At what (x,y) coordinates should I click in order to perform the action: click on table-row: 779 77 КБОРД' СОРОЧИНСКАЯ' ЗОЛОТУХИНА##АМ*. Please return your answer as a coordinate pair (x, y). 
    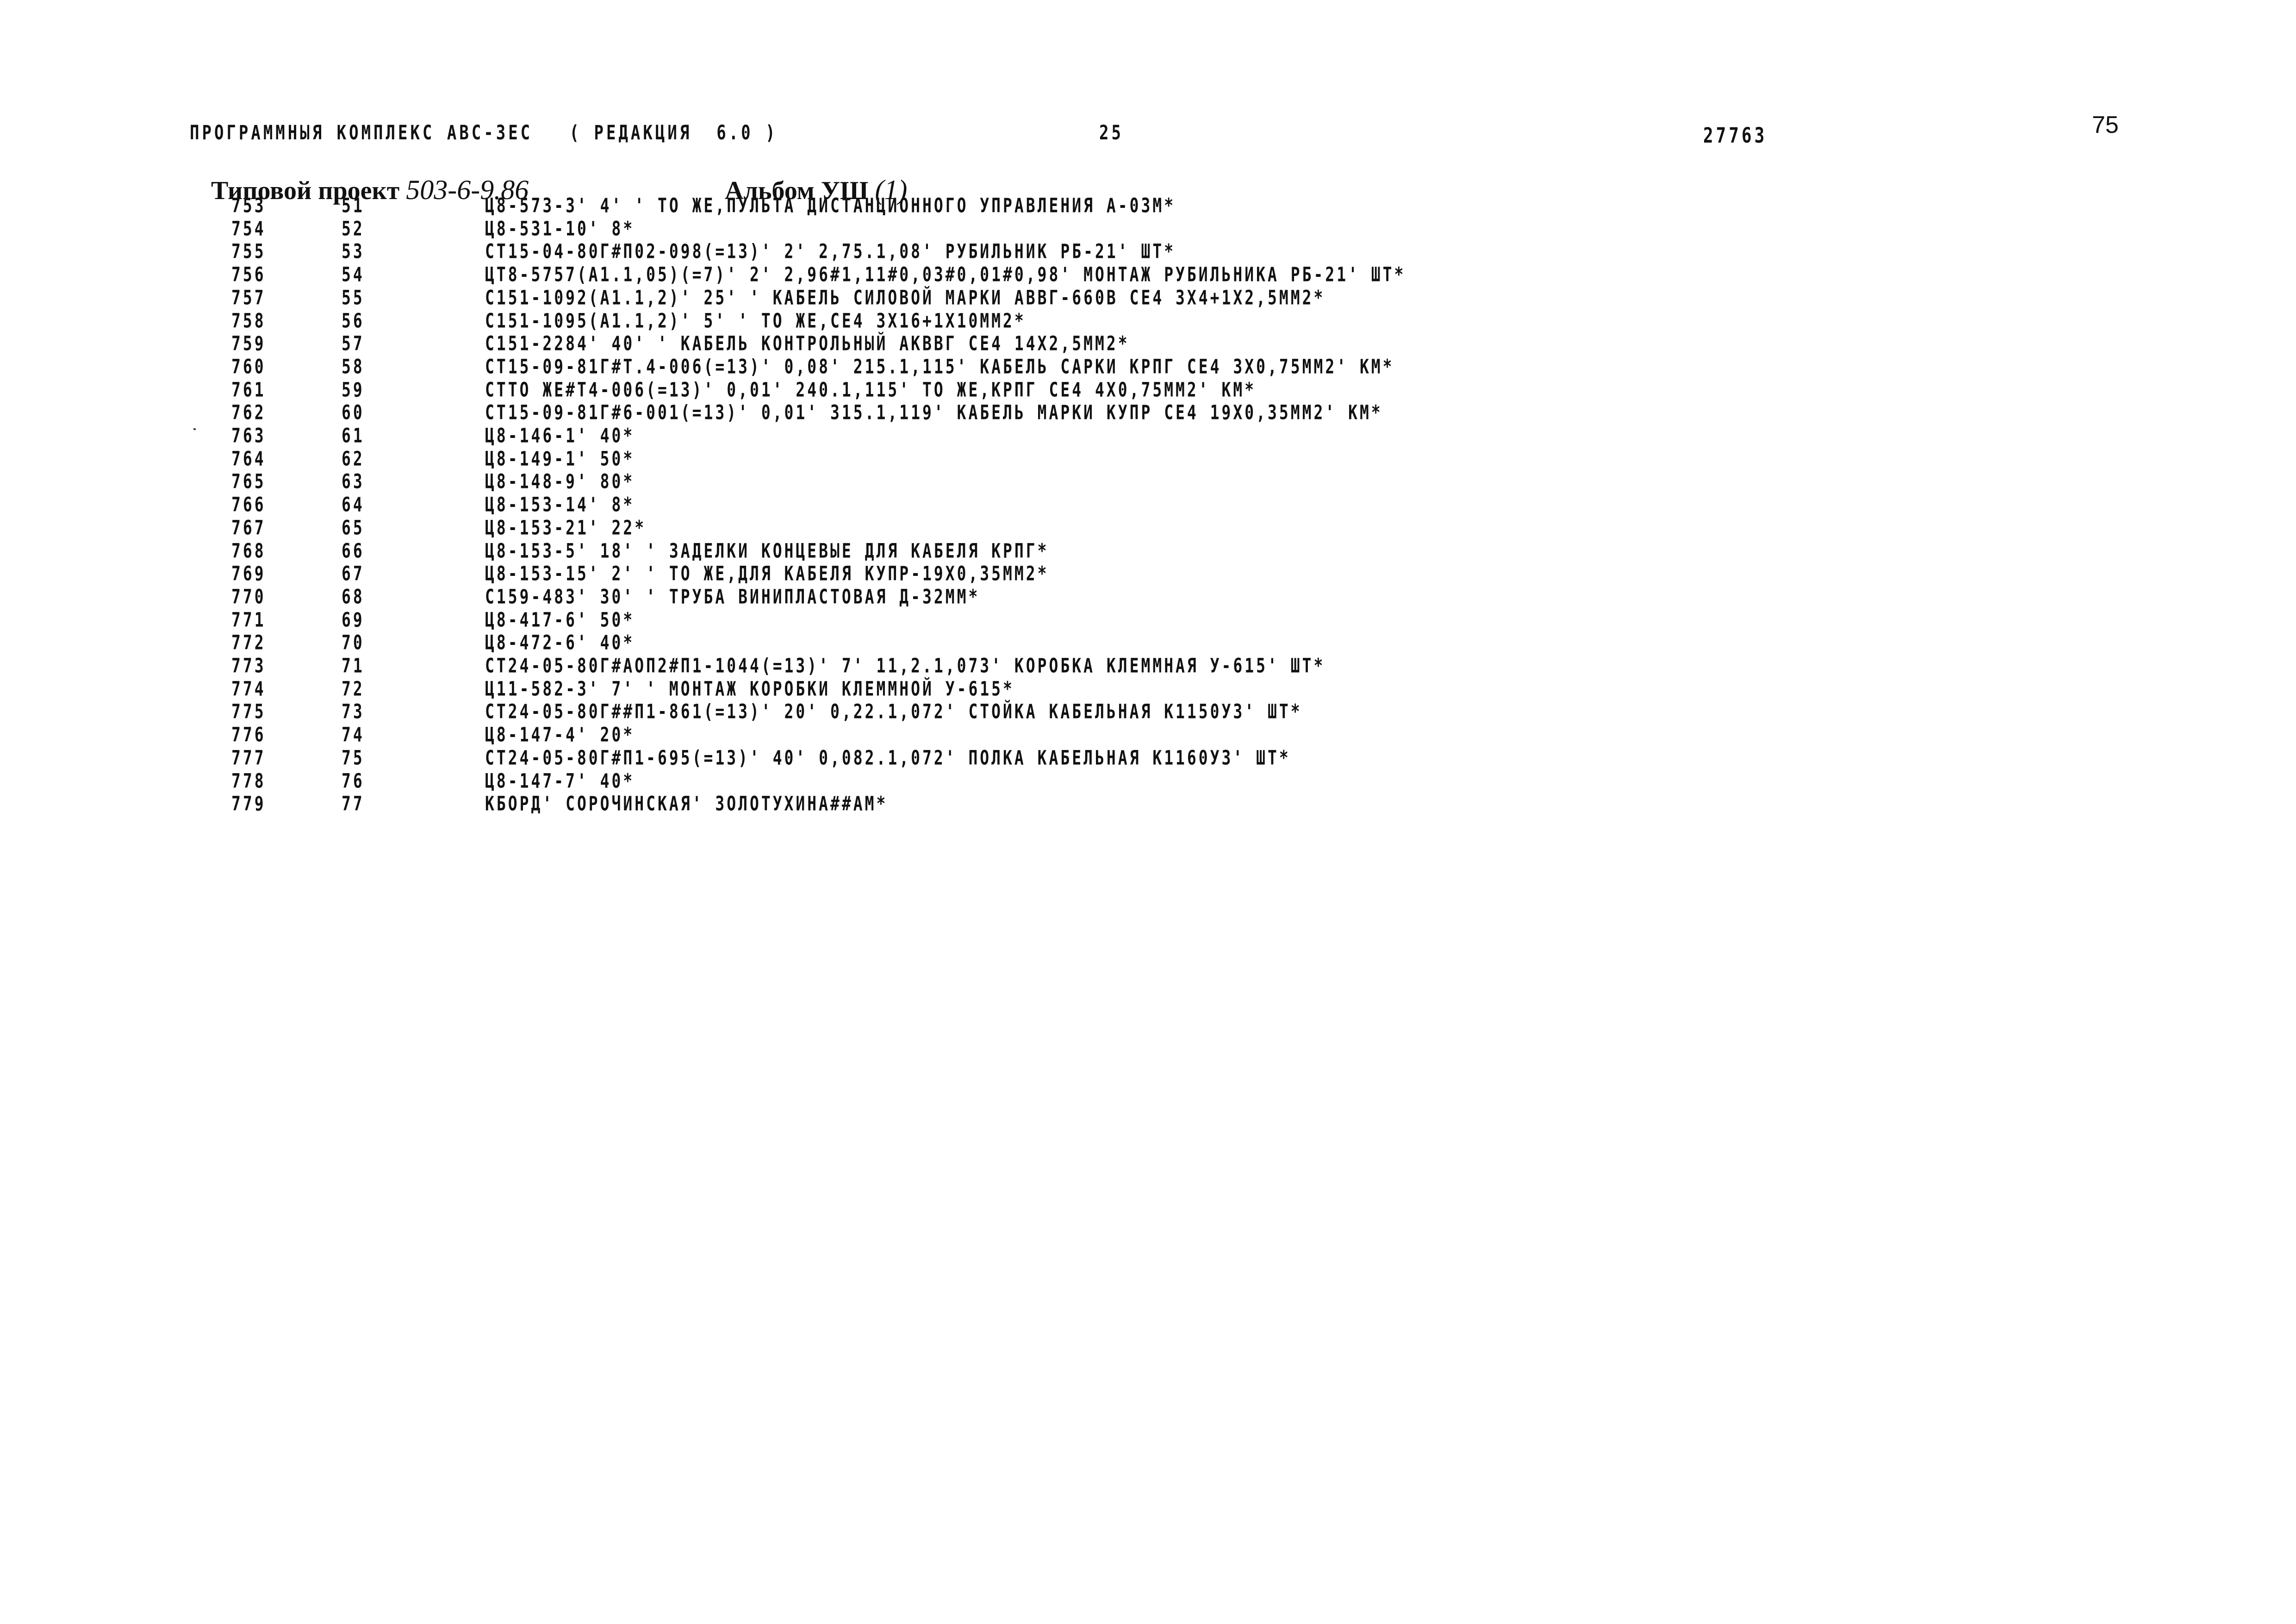
    Looking at the image, I should click on (972, 803).